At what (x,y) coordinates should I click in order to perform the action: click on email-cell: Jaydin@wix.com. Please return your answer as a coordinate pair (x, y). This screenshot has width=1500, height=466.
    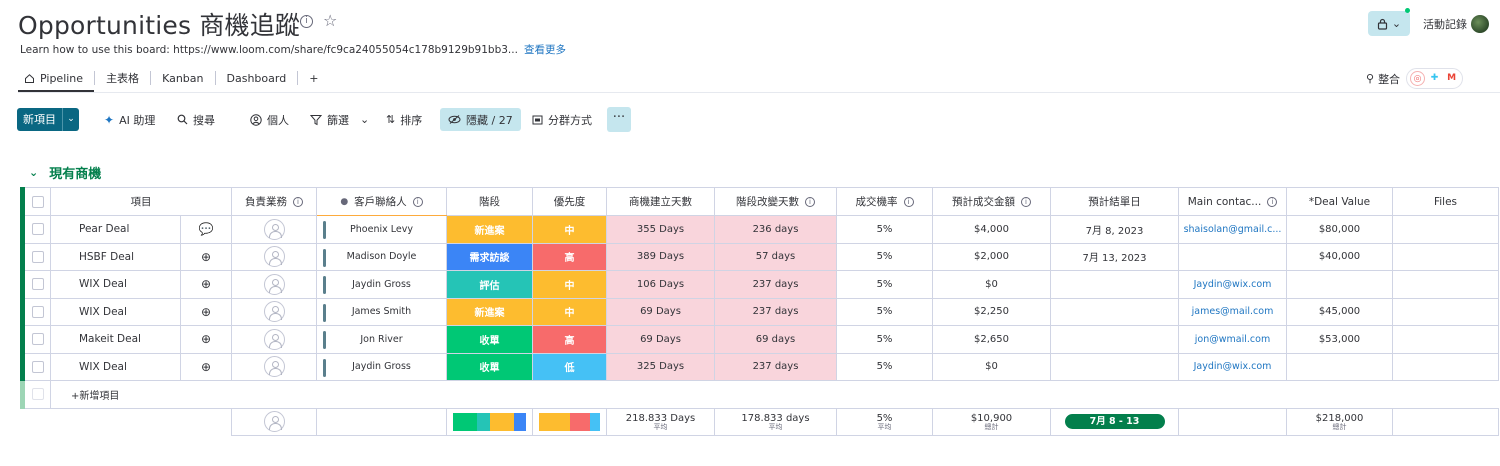
    Looking at the image, I should click on (1232, 366).